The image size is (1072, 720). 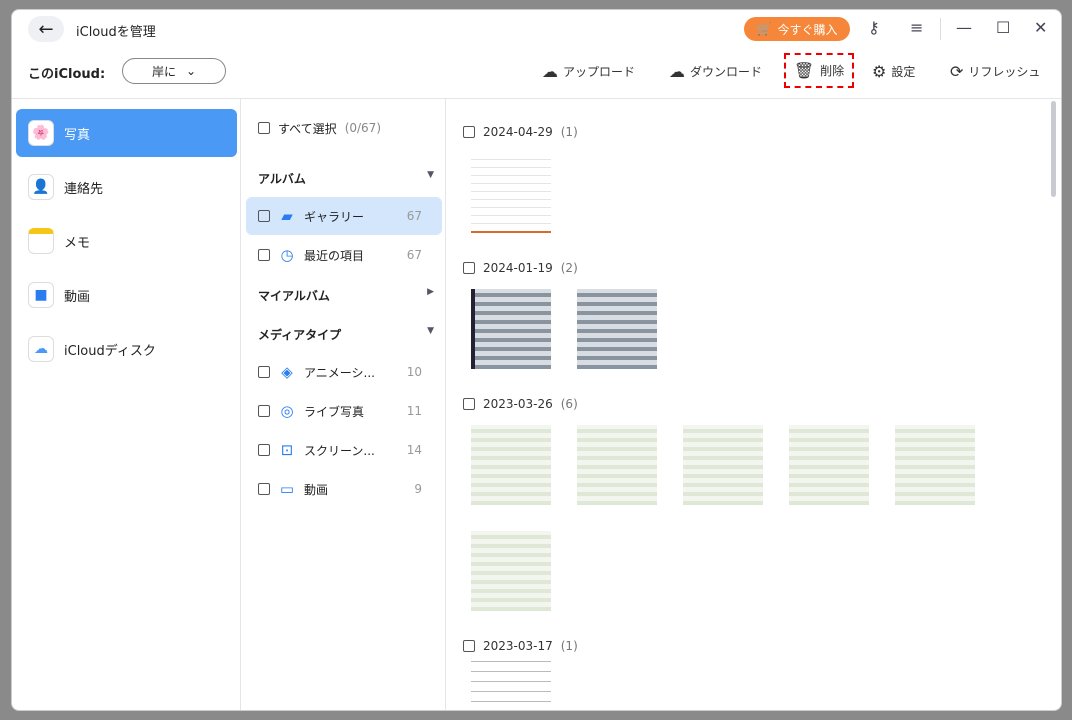 What do you see at coordinates (832, 71) in the screenshot?
I see `delete-label: 削除` at bounding box center [832, 71].